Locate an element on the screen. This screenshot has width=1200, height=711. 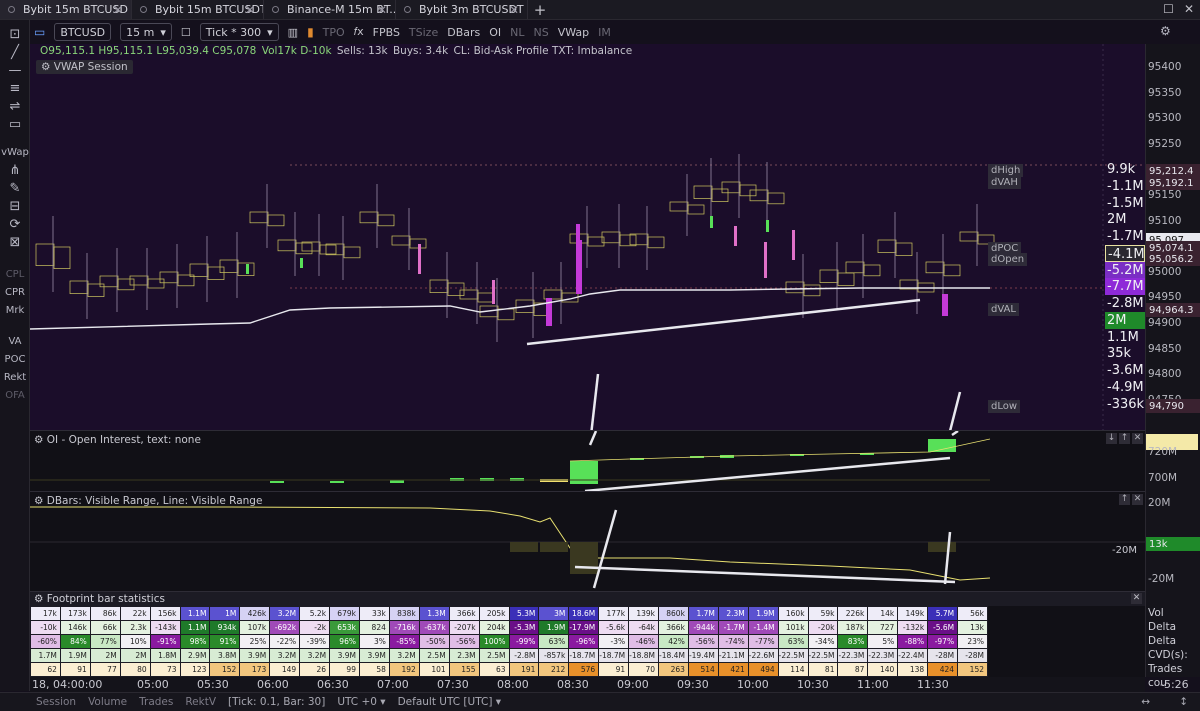
indicator-fx-icon: 𝑓x is located at coordinates (359, 32).